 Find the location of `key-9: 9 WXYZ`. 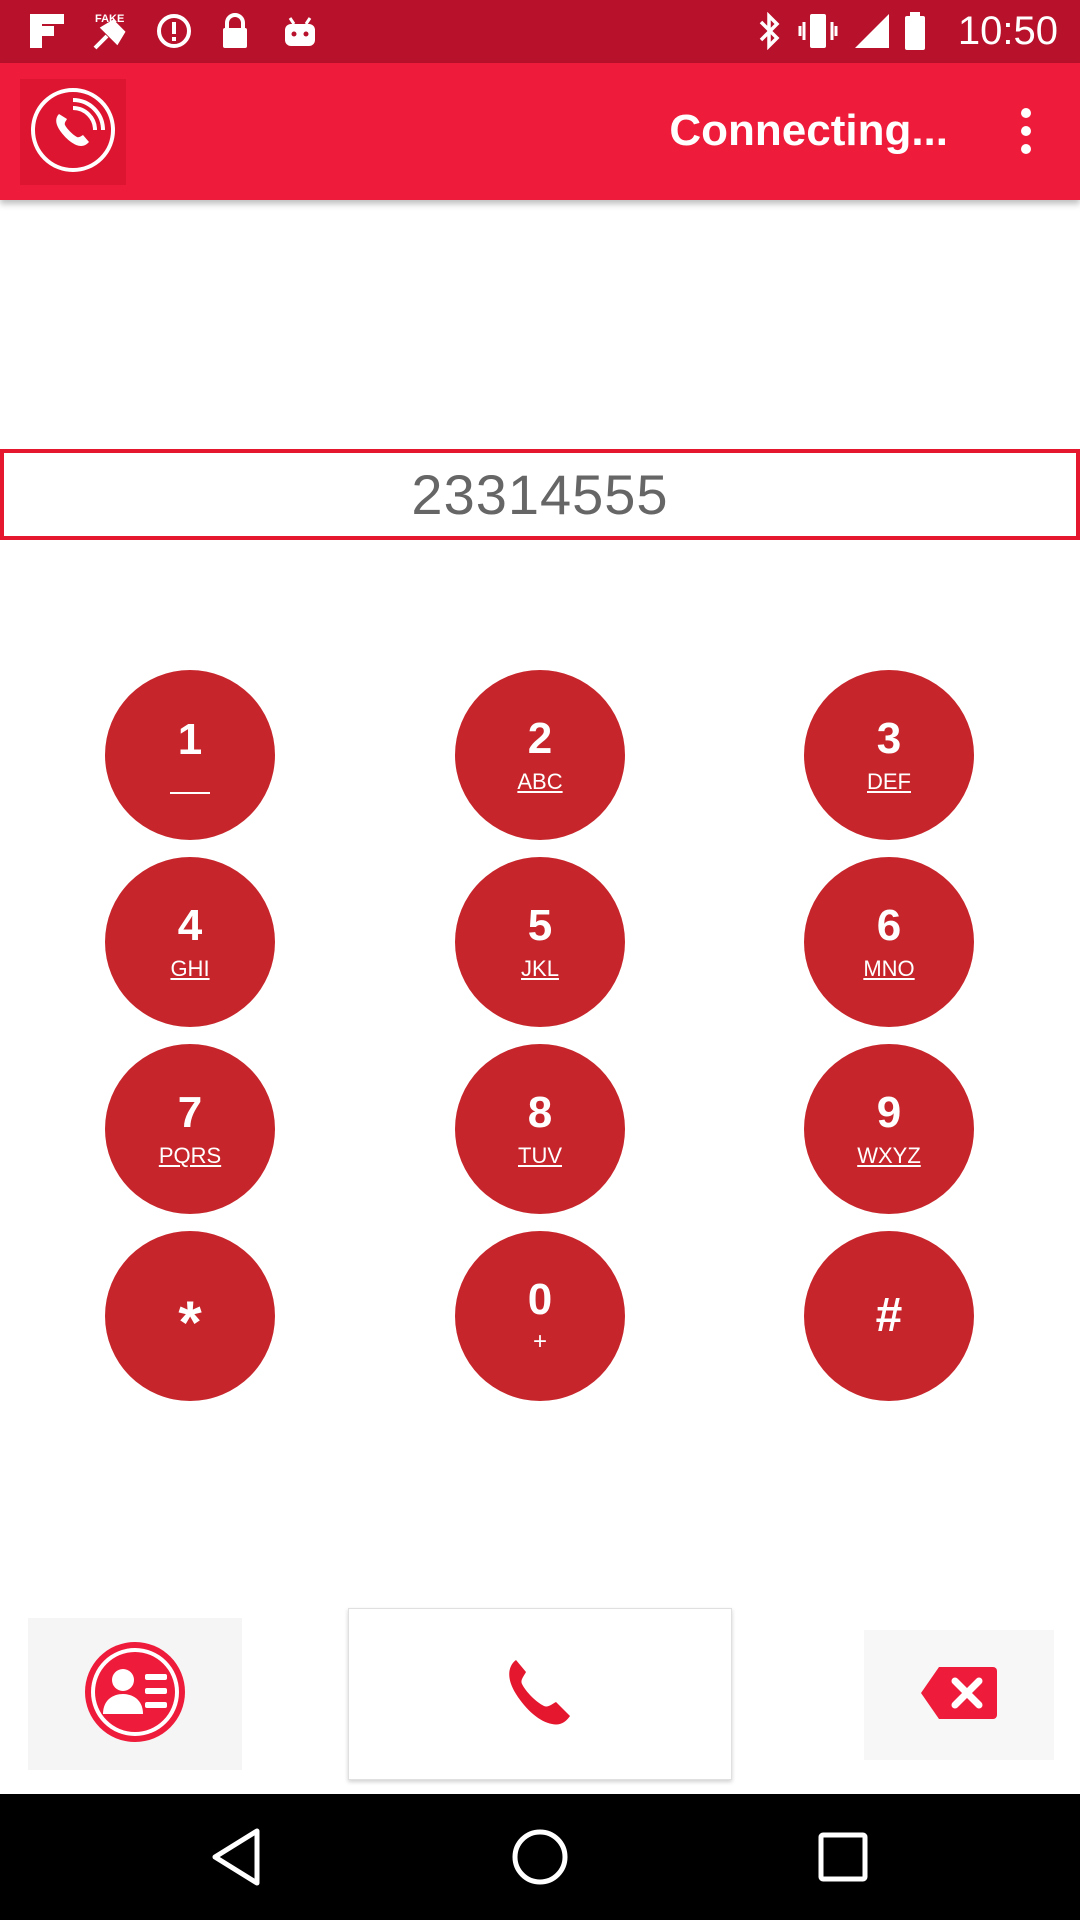

key-9: 9 WXYZ is located at coordinates (889, 1129).